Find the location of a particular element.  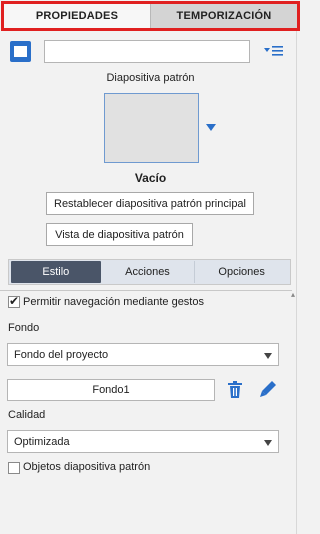

gestures-checkbox is located at coordinates (14, 301).